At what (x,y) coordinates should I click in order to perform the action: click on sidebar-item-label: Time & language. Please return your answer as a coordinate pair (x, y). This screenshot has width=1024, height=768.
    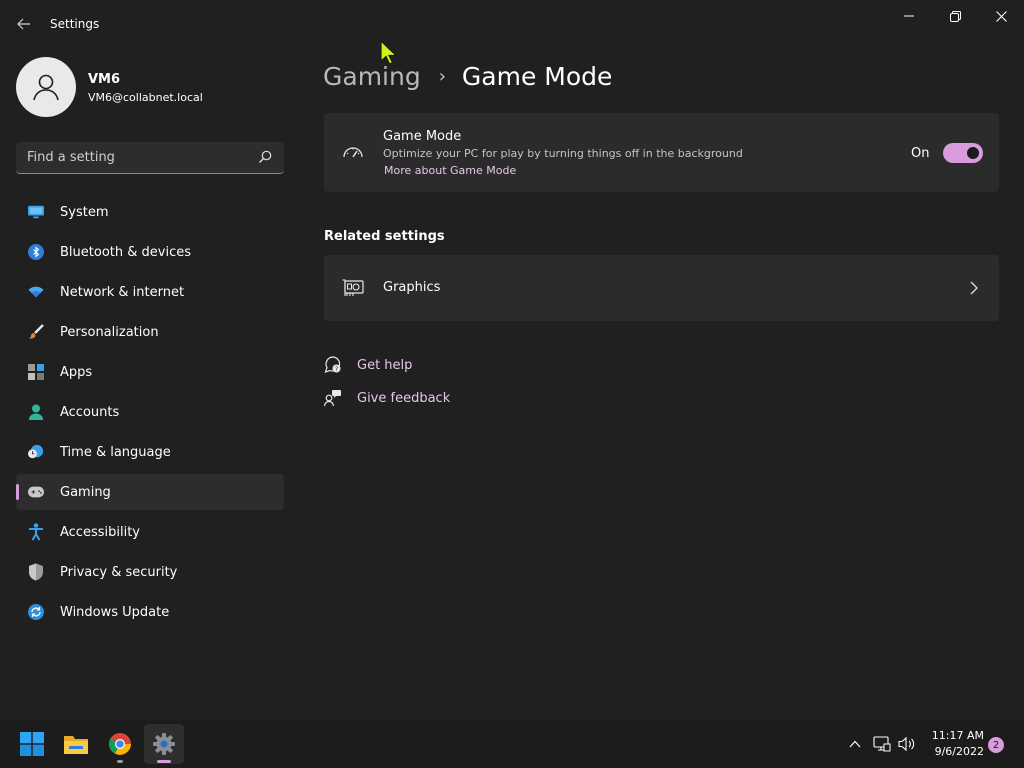
    Looking at the image, I should click on (115, 452).